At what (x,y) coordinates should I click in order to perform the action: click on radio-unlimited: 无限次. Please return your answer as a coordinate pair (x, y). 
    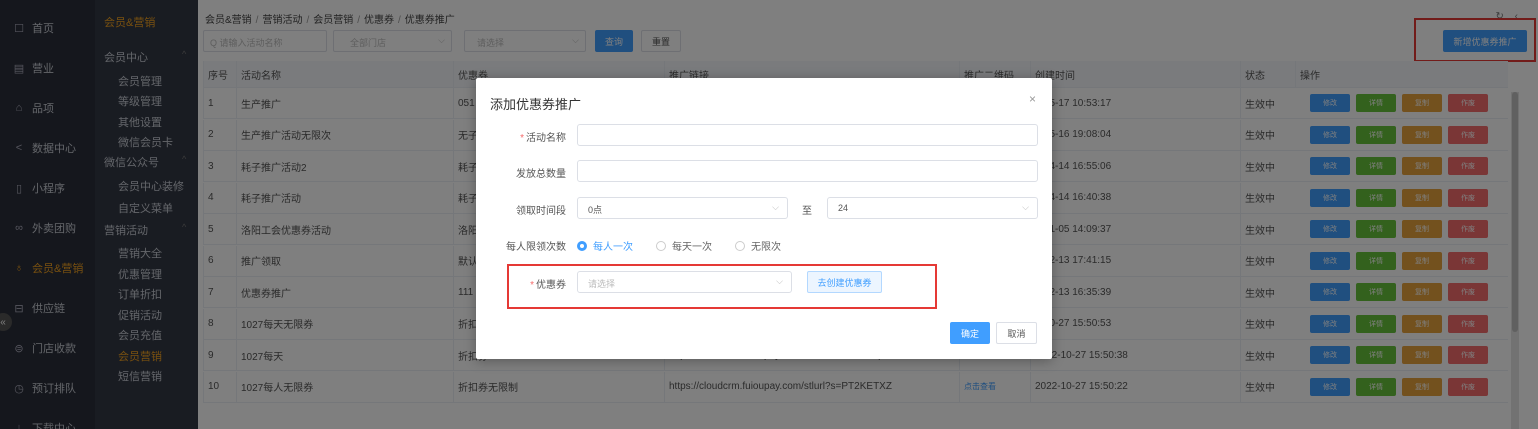
    Looking at the image, I should click on (758, 245).